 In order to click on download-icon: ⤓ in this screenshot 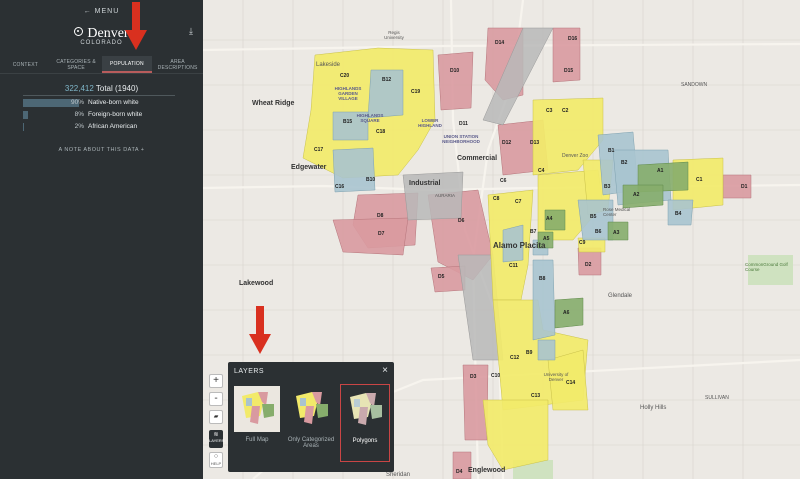, I will do `click(191, 31)`.